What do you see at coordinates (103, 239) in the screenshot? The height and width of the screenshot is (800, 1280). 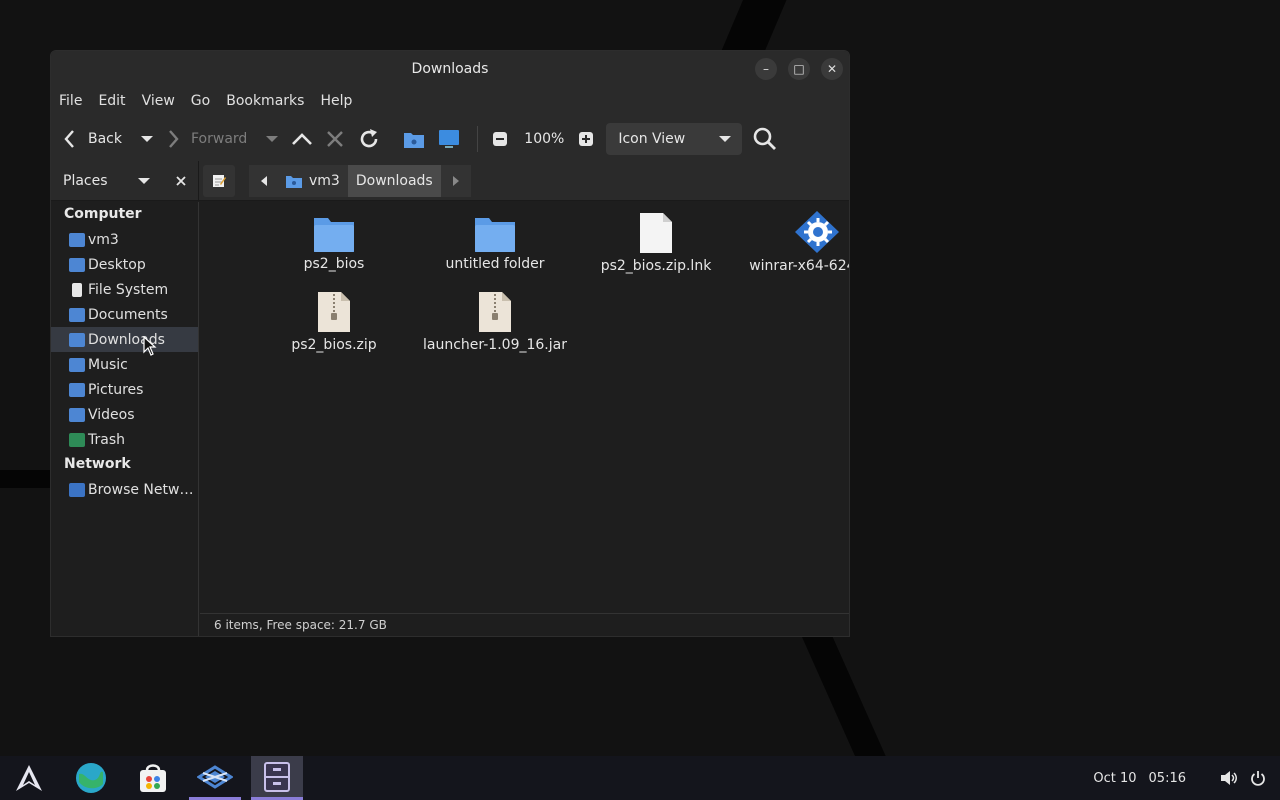 I see `sidebar-item-label: vm3` at bounding box center [103, 239].